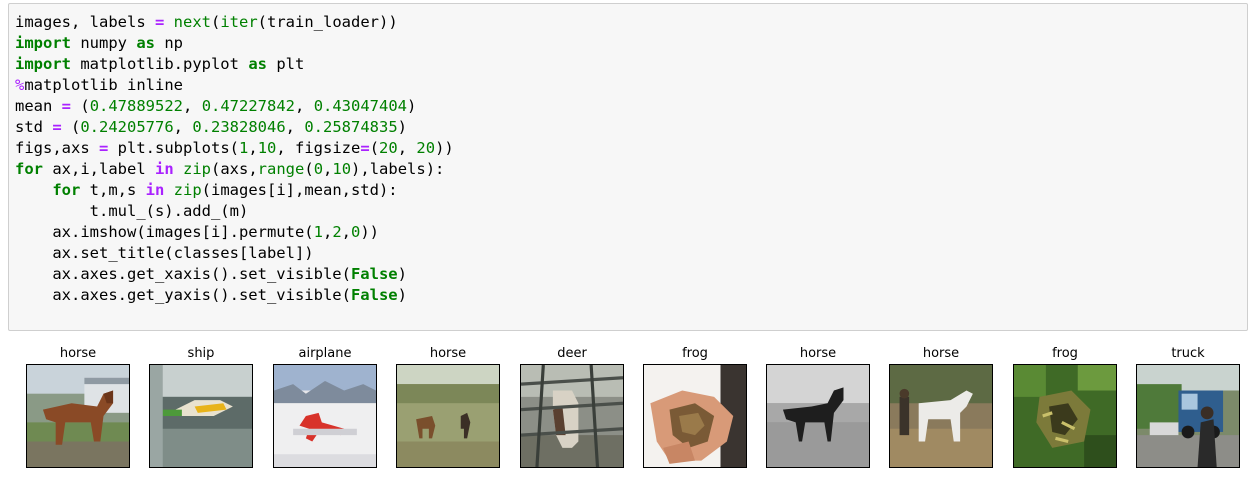  Describe the element at coordinates (43, 43) in the screenshot. I see `code-token: import` at that location.